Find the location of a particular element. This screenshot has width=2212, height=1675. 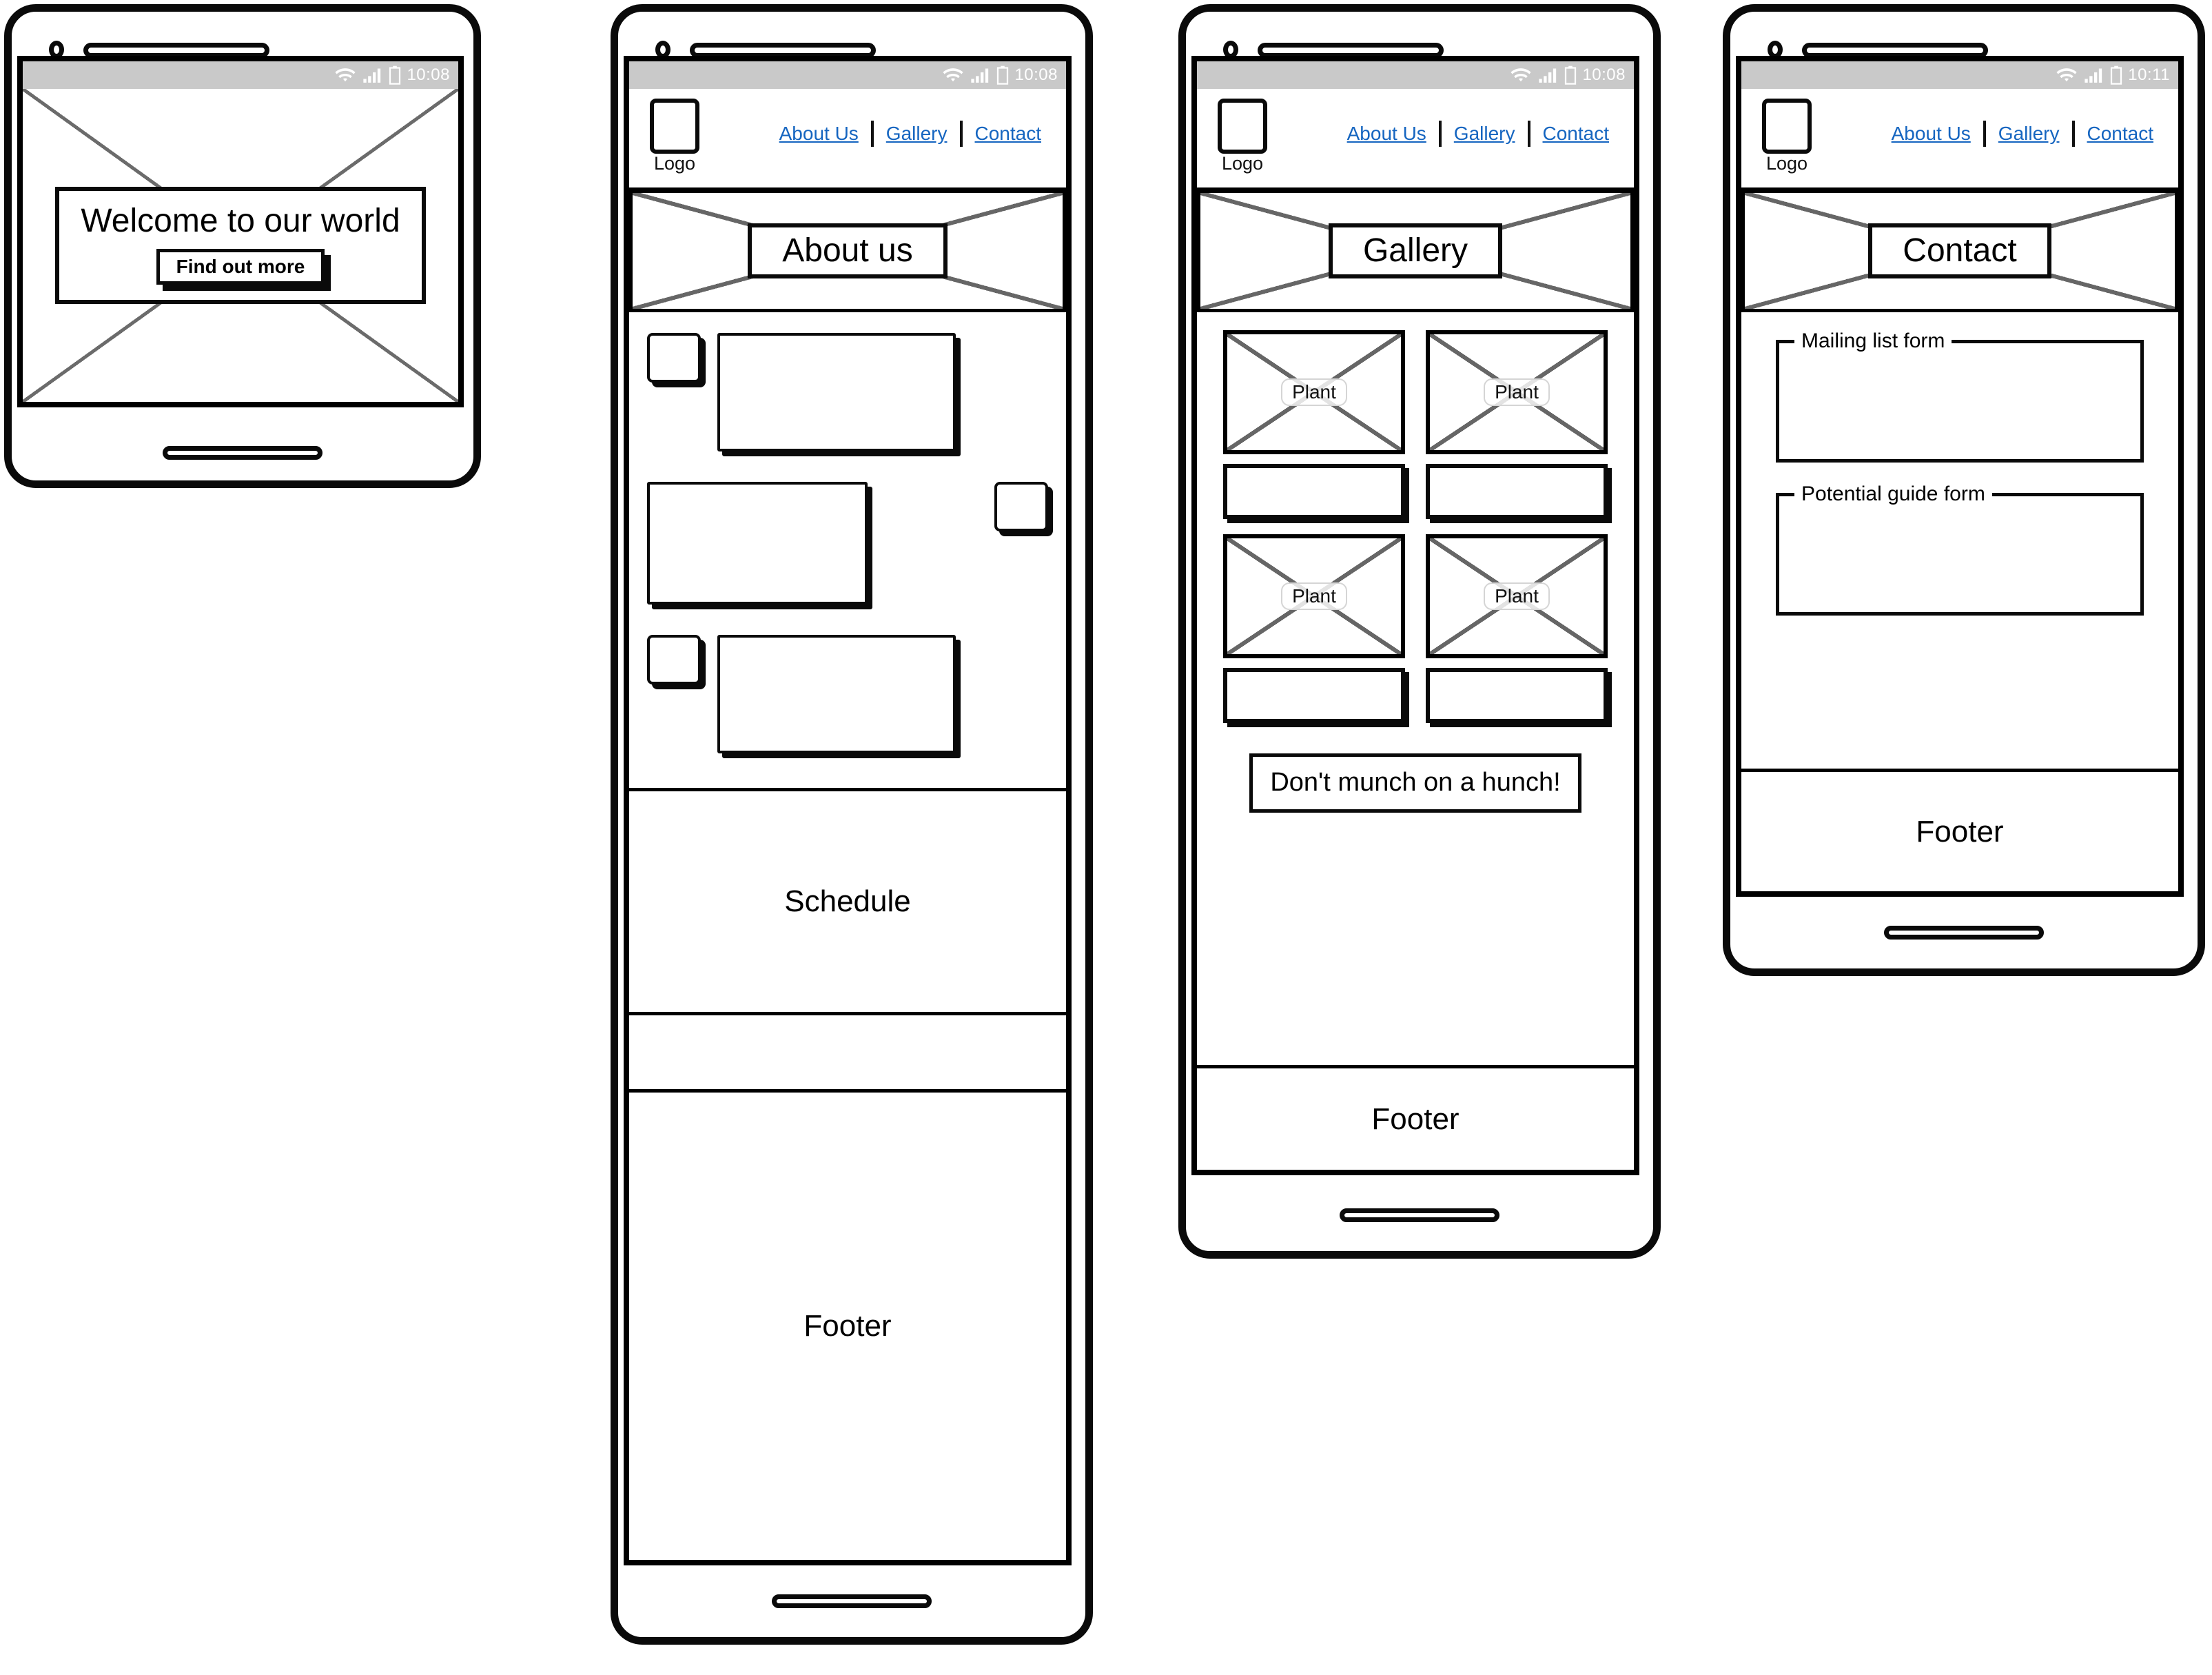

page-title: About us is located at coordinates (848, 251).